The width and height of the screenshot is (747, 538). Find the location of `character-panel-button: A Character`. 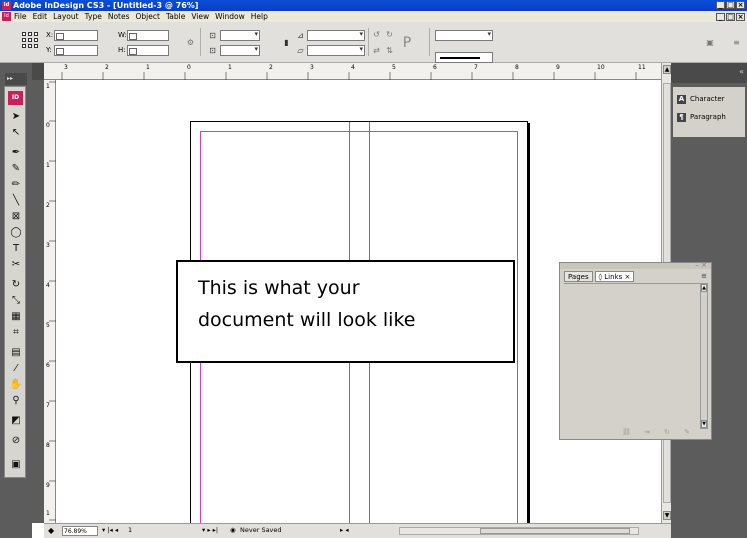

character-panel-button: A Character is located at coordinates (701, 99).